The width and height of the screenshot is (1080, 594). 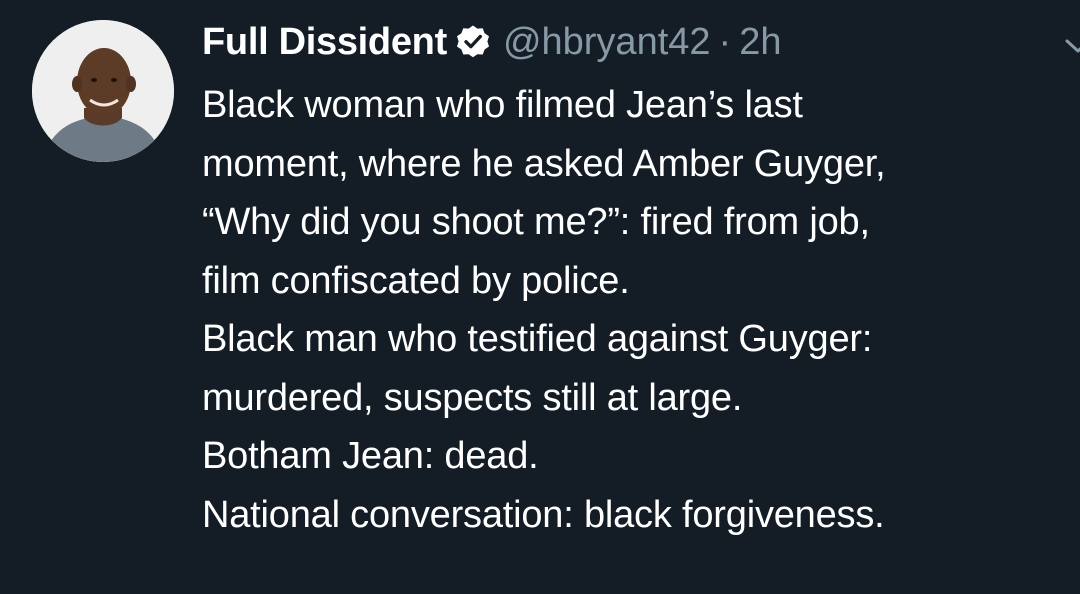 I want to click on tweet-header: Full Dissident @hbryant42 · 2h, so click(x=641, y=42).